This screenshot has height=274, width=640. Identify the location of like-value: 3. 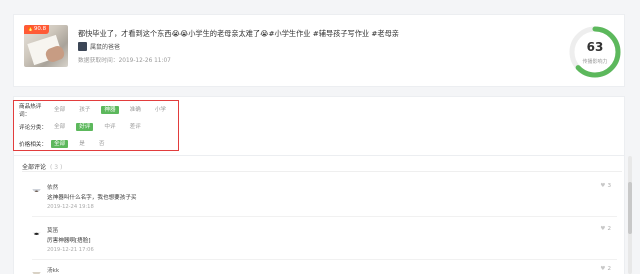
(609, 186).